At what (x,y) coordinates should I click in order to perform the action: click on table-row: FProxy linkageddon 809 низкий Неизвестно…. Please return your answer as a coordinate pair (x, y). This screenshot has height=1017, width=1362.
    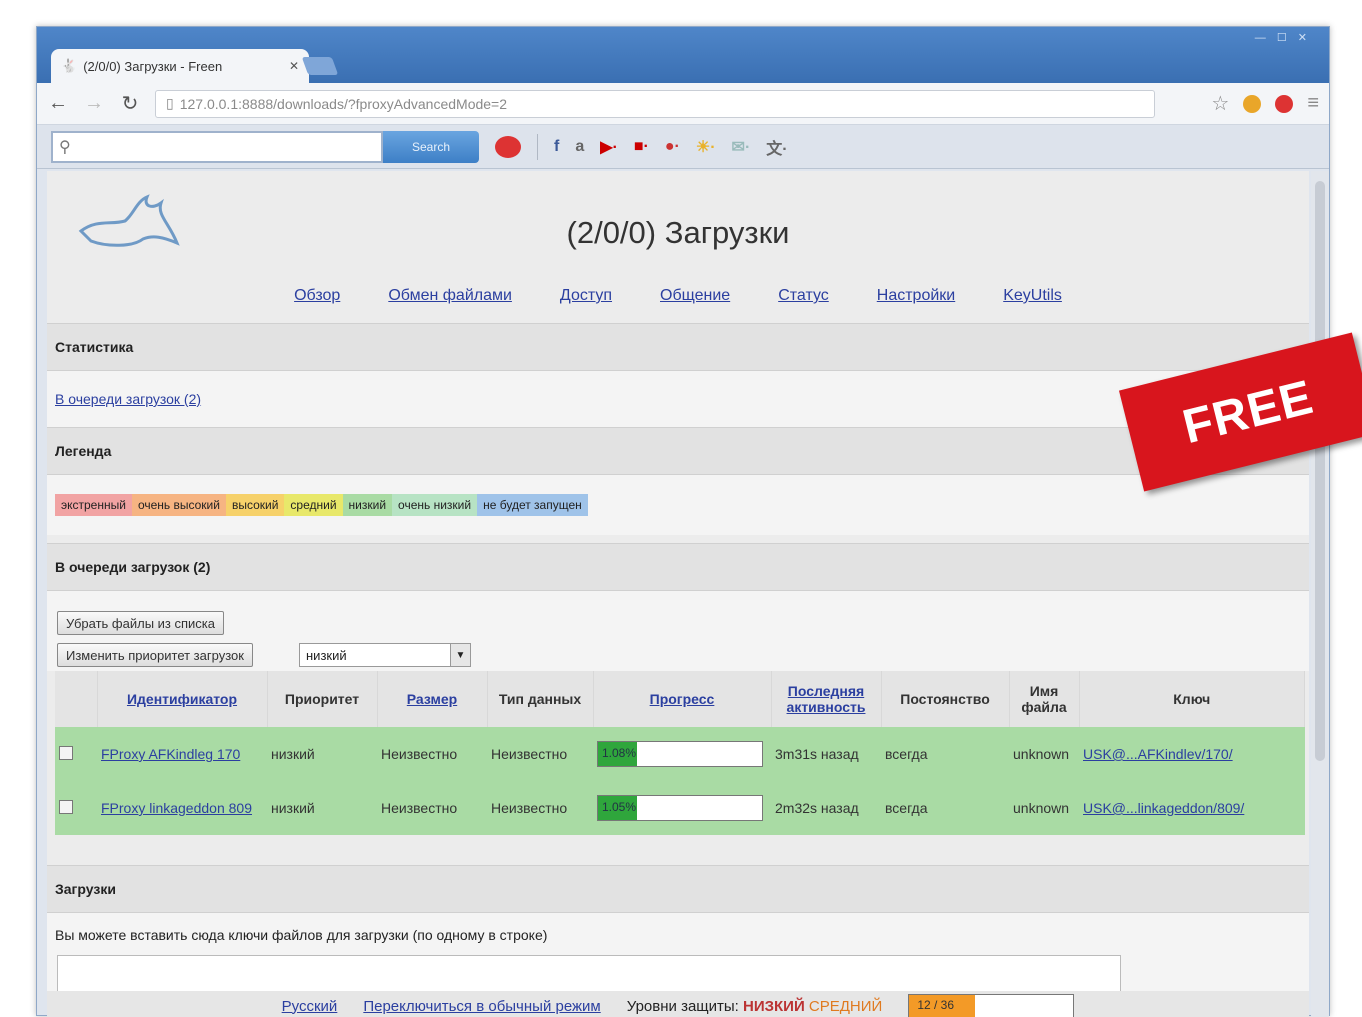
    Looking at the image, I should click on (680, 808).